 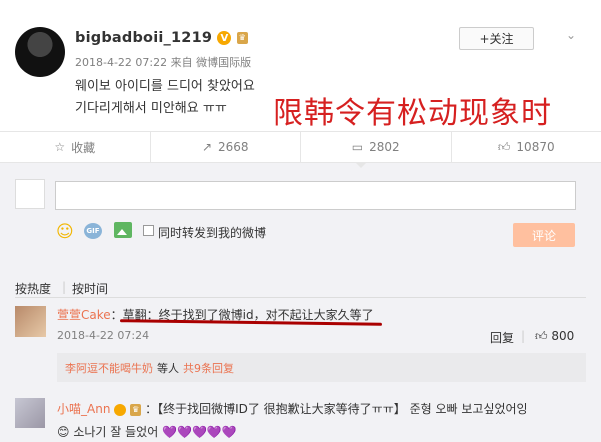 I want to click on reply-username: 李阿逗不能喝牛奶, so click(x=109, y=368).